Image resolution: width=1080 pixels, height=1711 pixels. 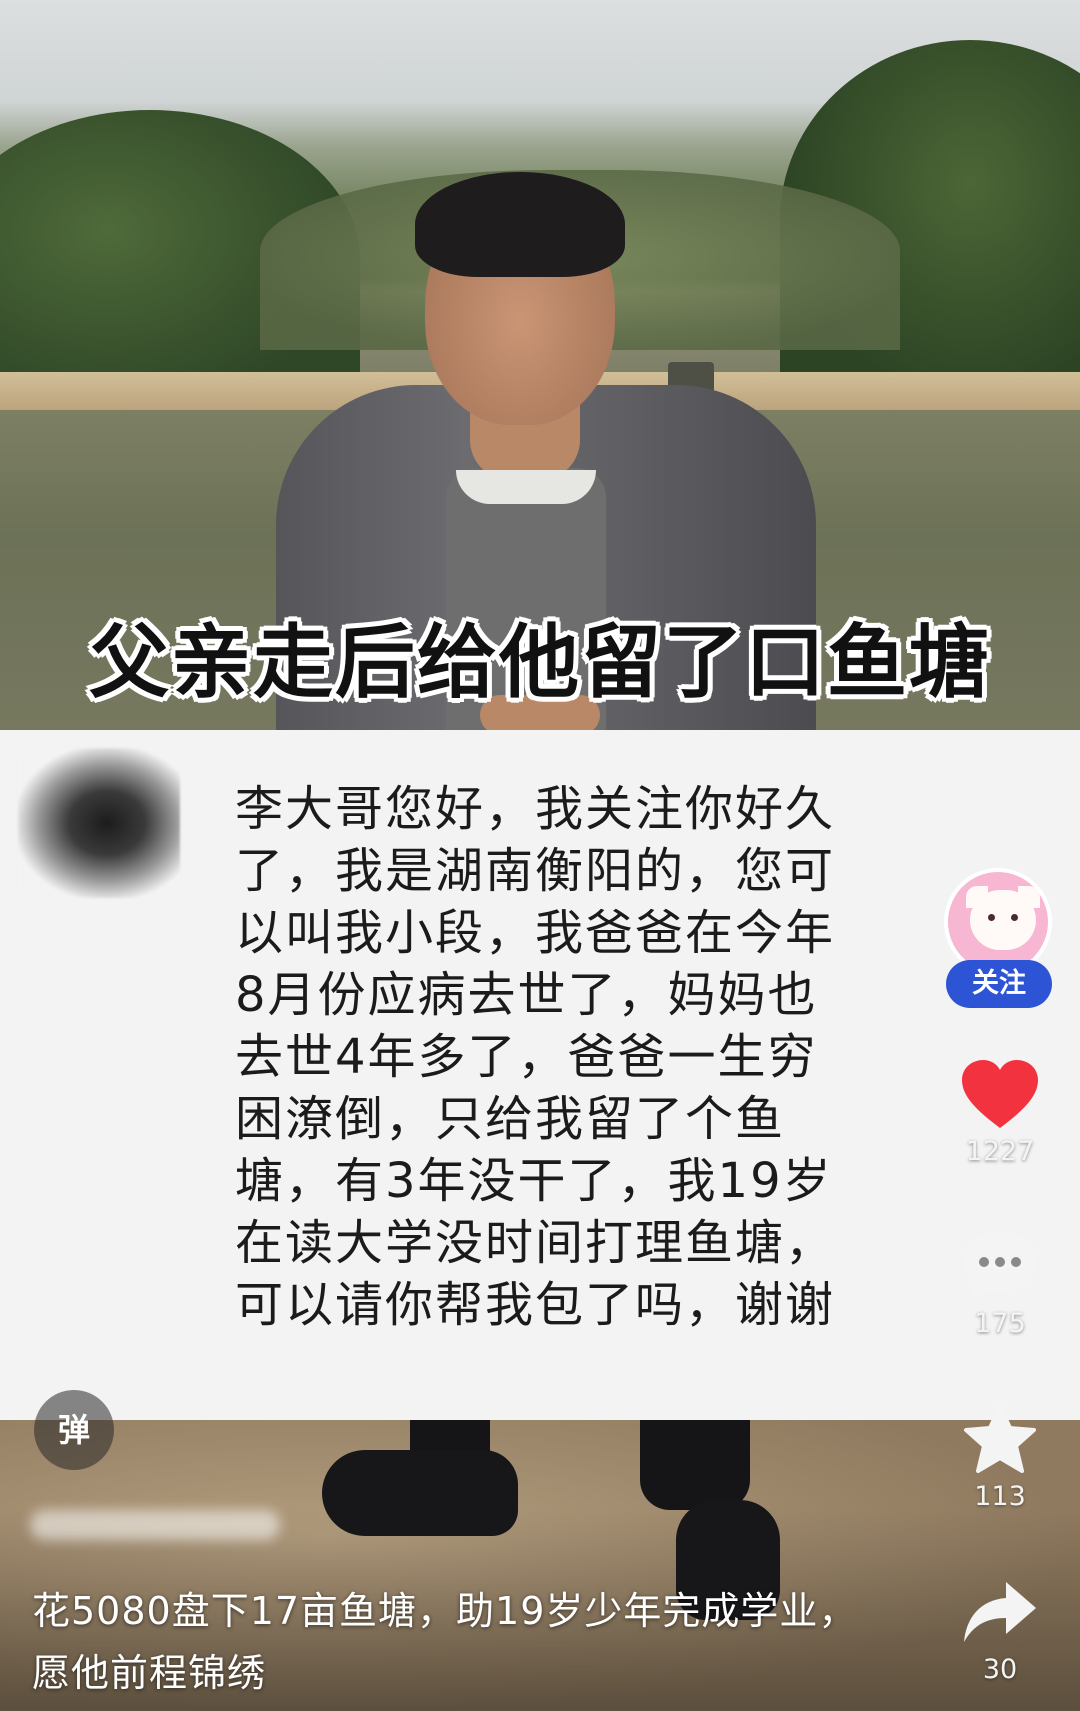 I want to click on heart-icon, so click(x=1000, y=1094).